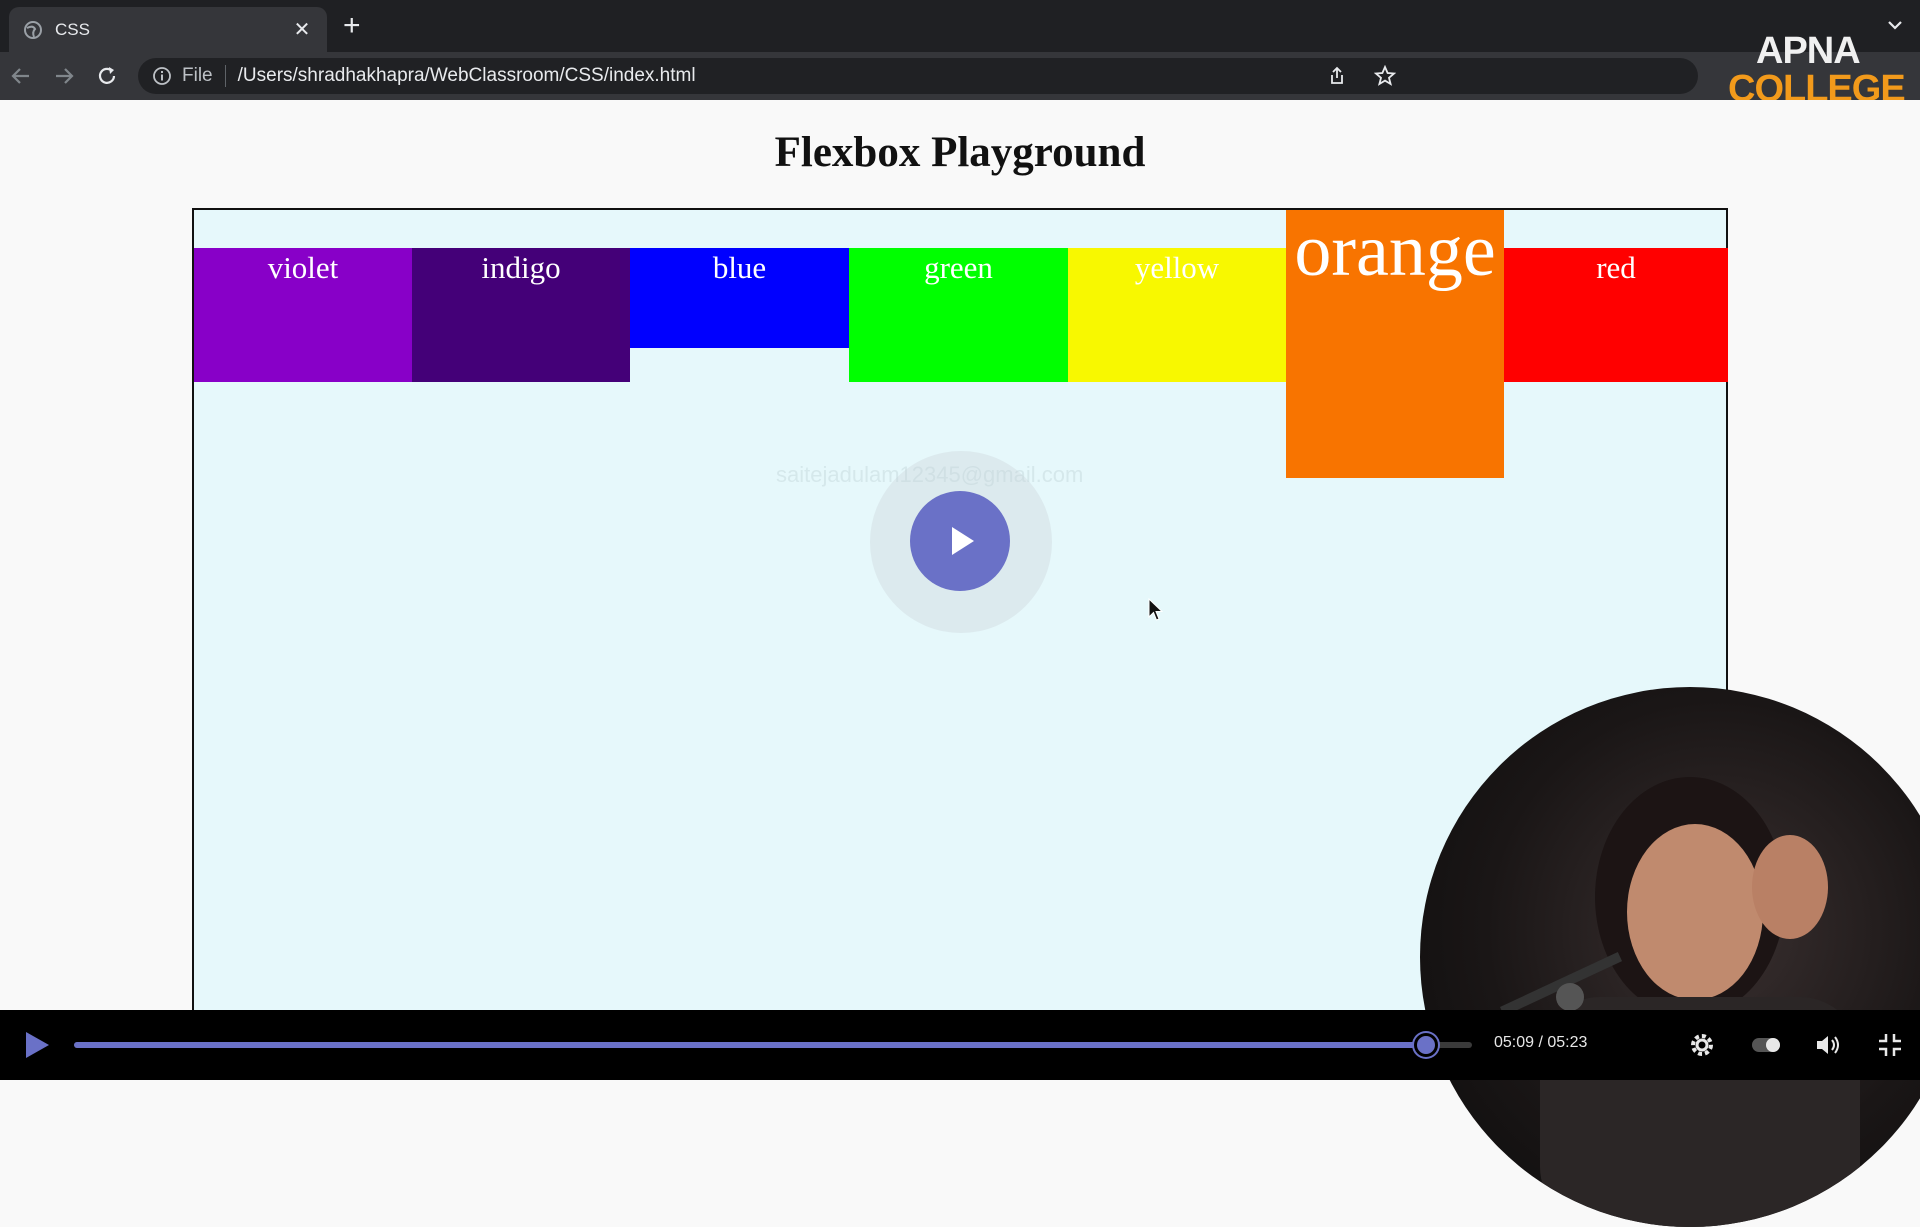  I want to click on time-display: 05:09 / 05:23, so click(1541, 1042).